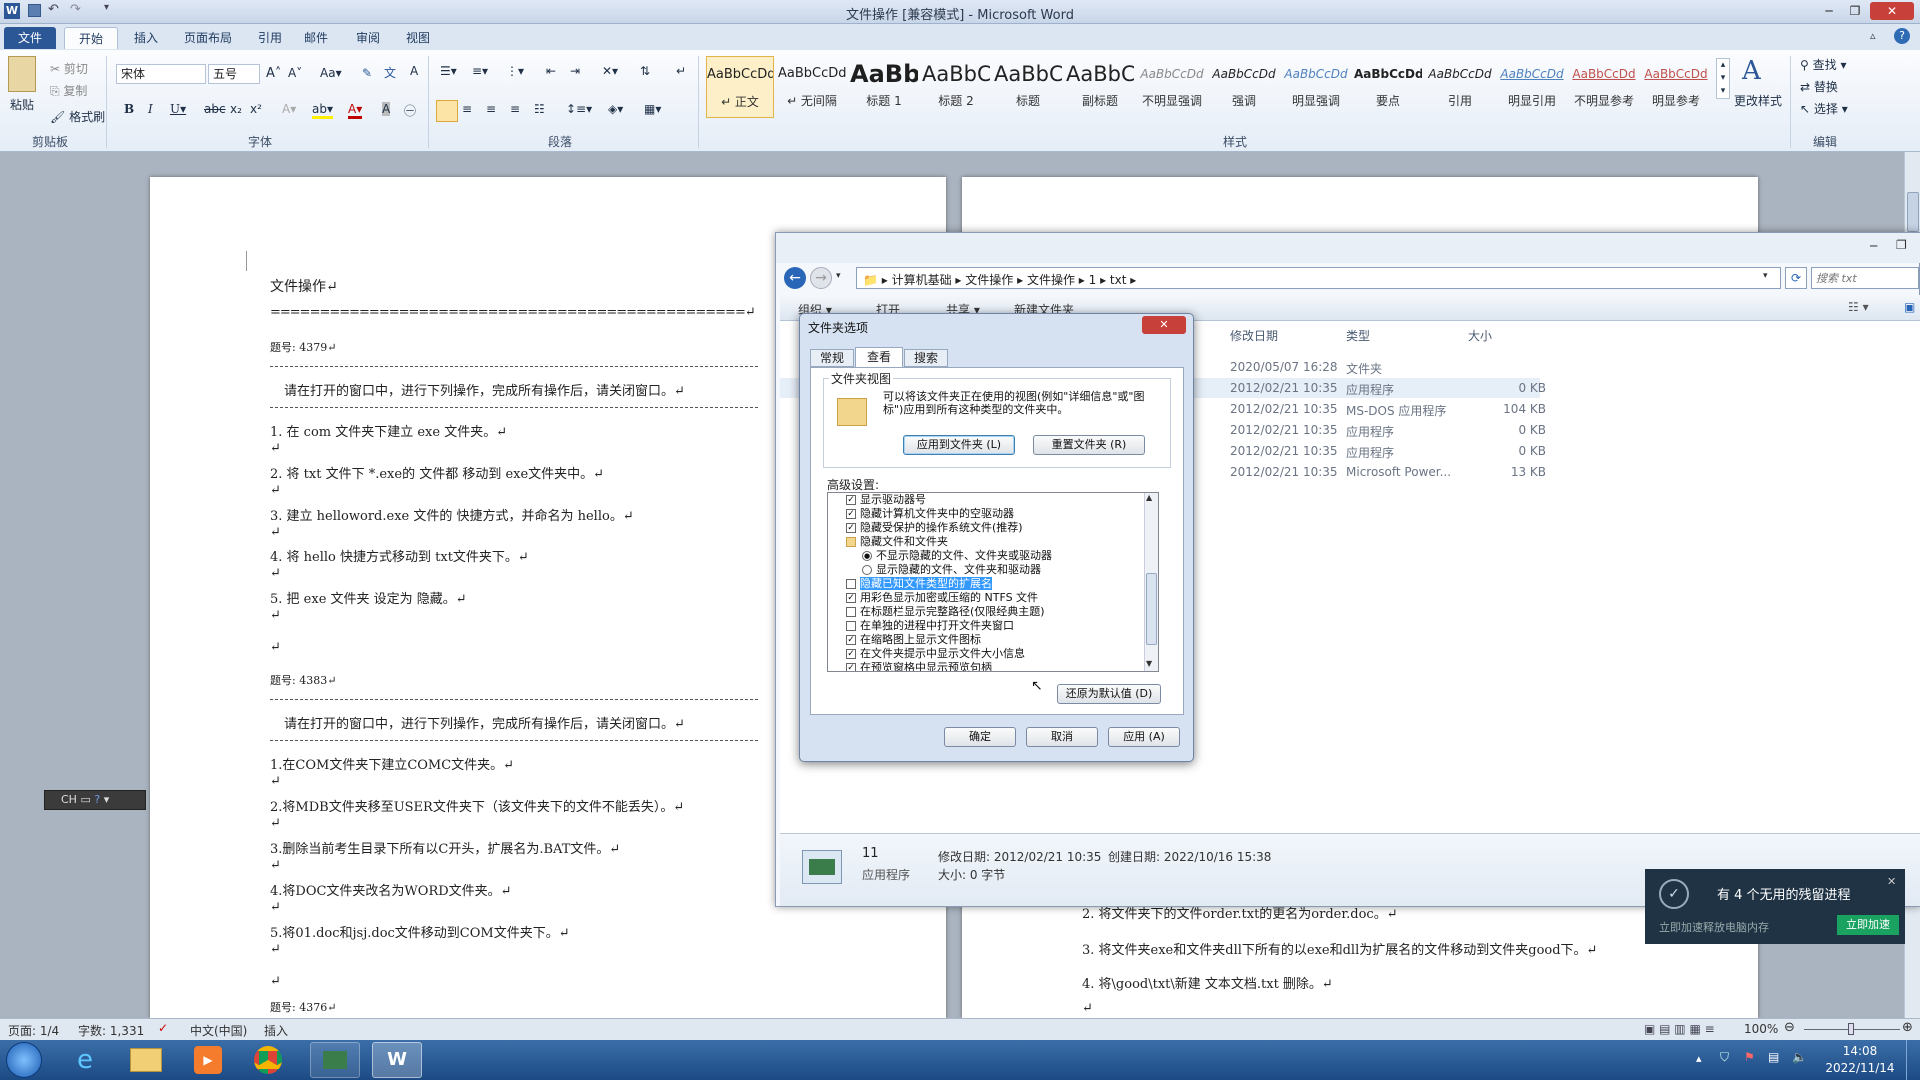 This screenshot has width=1920, height=1080. What do you see at coordinates (838, 276) in the screenshot?
I see `history-dropdown-icon: ▾` at bounding box center [838, 276].